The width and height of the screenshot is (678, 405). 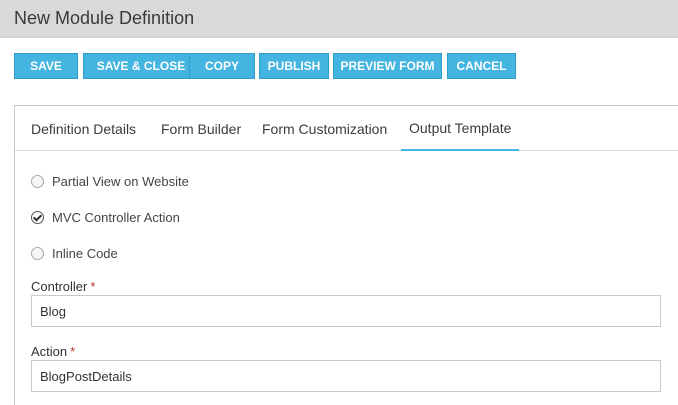 What do you see at coordinates (83, 128) in the screenshot?
I see `tab-definition-details: Definition Details` at bounding box center [83, 128].